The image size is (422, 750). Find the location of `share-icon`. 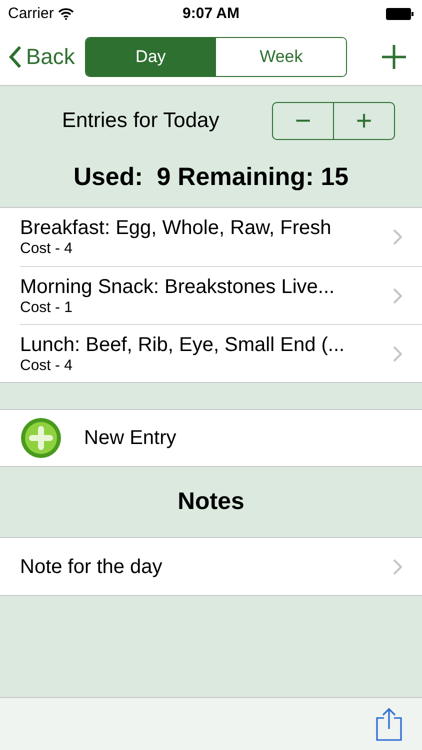

share-icon is located at coordinates (389, 724).